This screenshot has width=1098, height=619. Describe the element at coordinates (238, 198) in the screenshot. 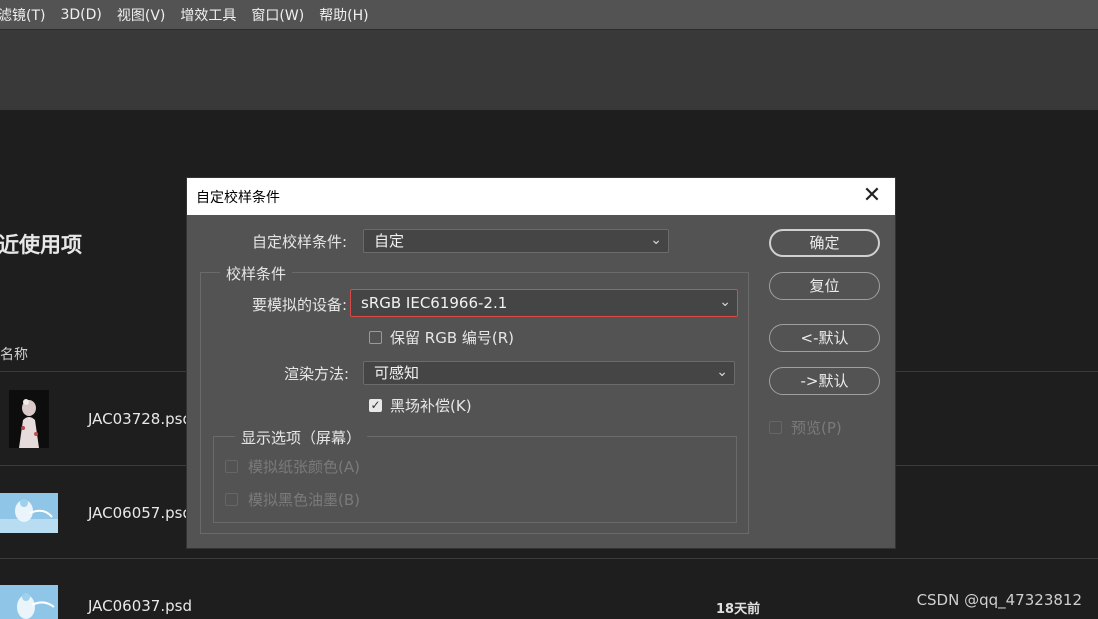

I see `dialog-title: 自定校样条件` at that location.